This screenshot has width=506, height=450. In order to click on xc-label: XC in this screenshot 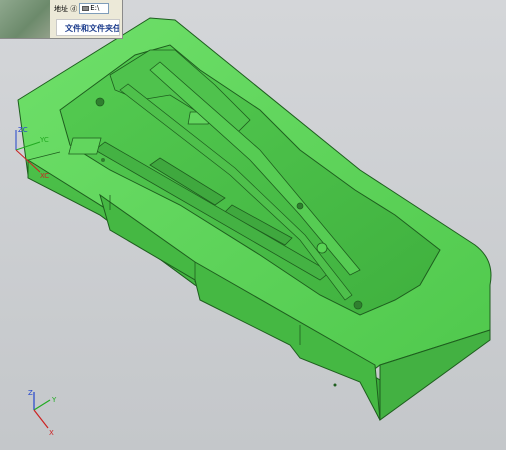, I will do `click(44, 176)`.